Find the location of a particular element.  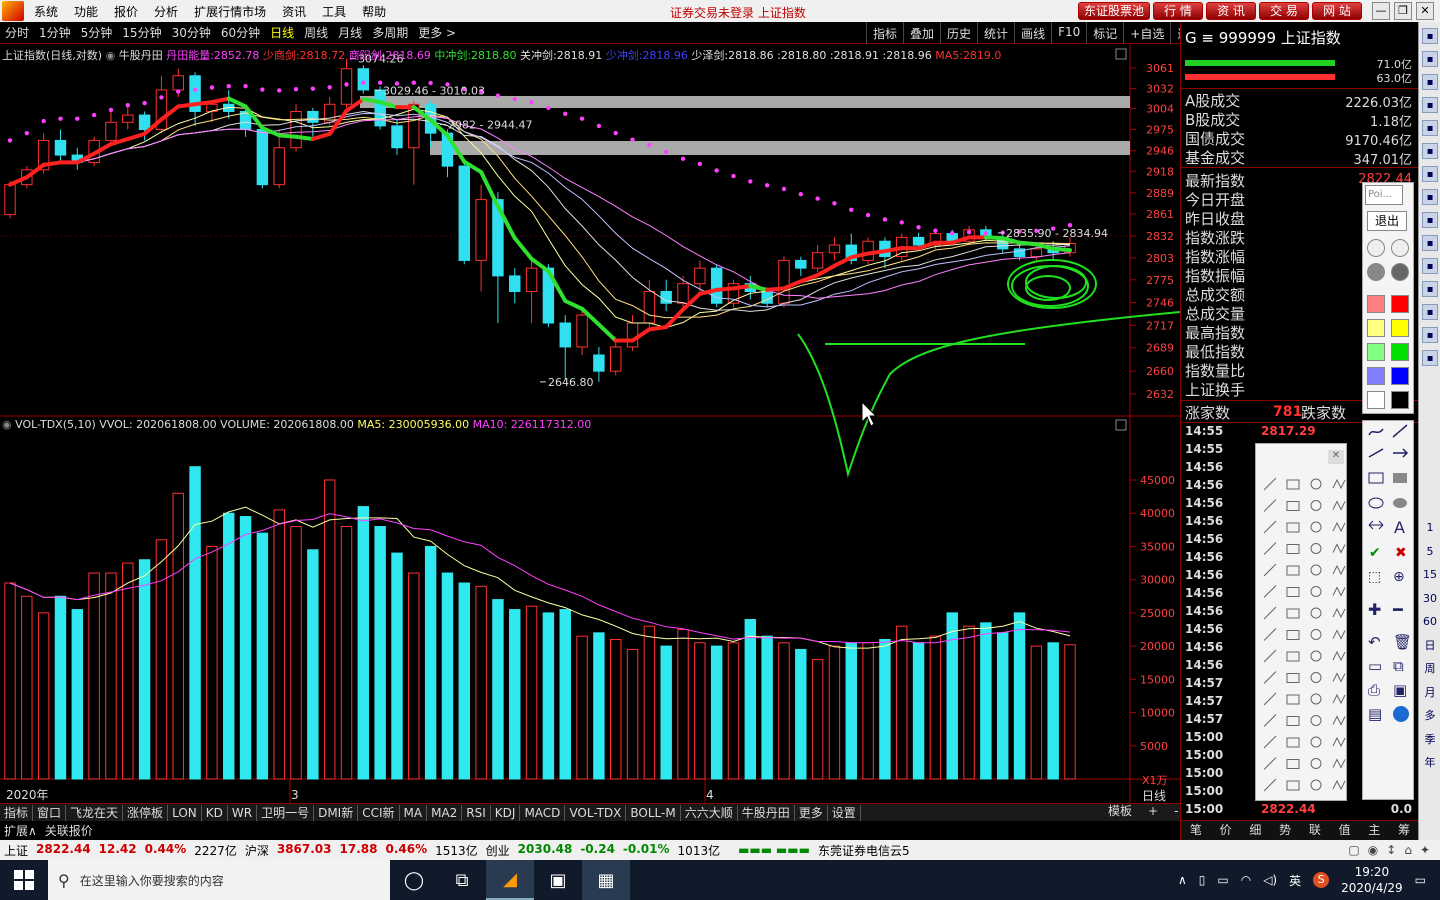

indicator-tab: CCI新 is located at coordinates (379, 812).